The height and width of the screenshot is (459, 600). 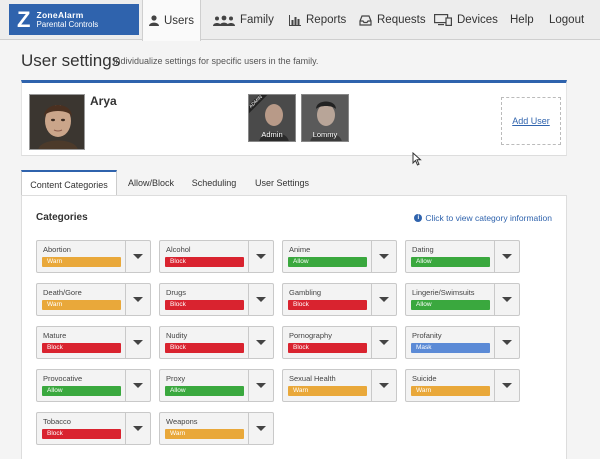 What do you see at coordinates (317, 20) in the screenshot?
I see `nav-reports: Reports` at bounding box center [317, 20].